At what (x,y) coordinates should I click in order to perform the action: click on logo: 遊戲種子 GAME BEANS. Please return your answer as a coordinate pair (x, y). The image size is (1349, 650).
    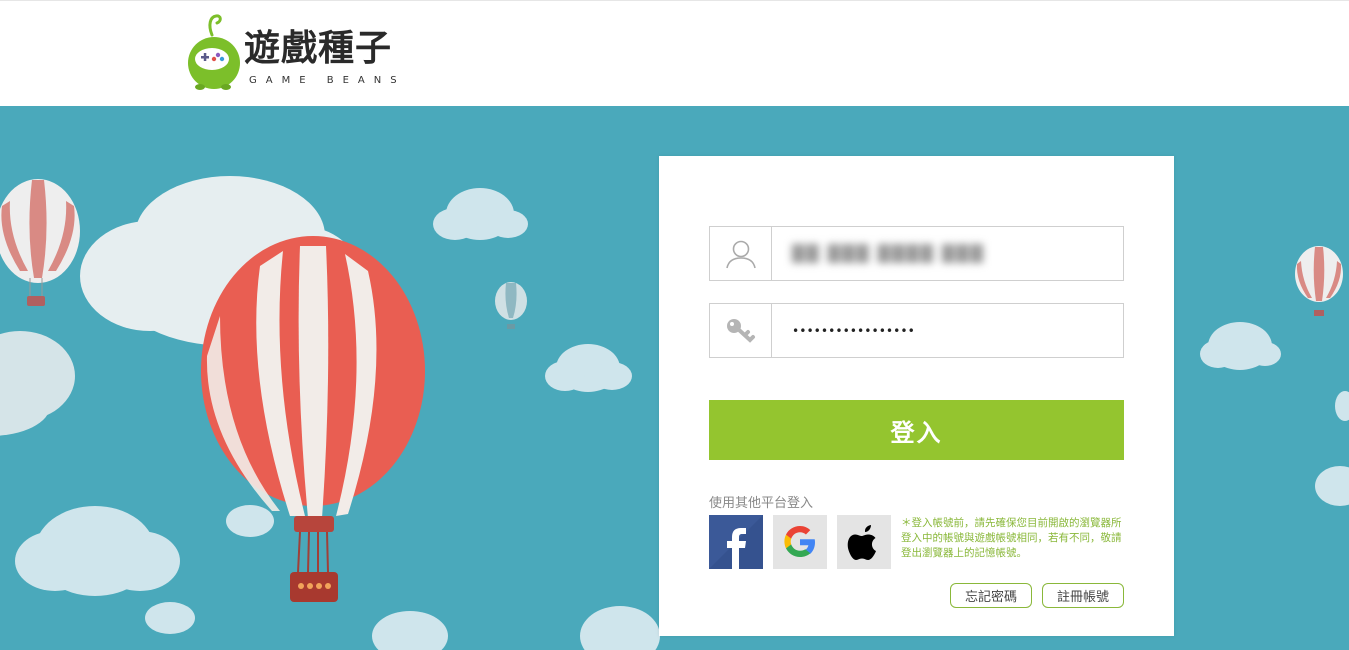
    Looking at the image, I should click on (301, 53).